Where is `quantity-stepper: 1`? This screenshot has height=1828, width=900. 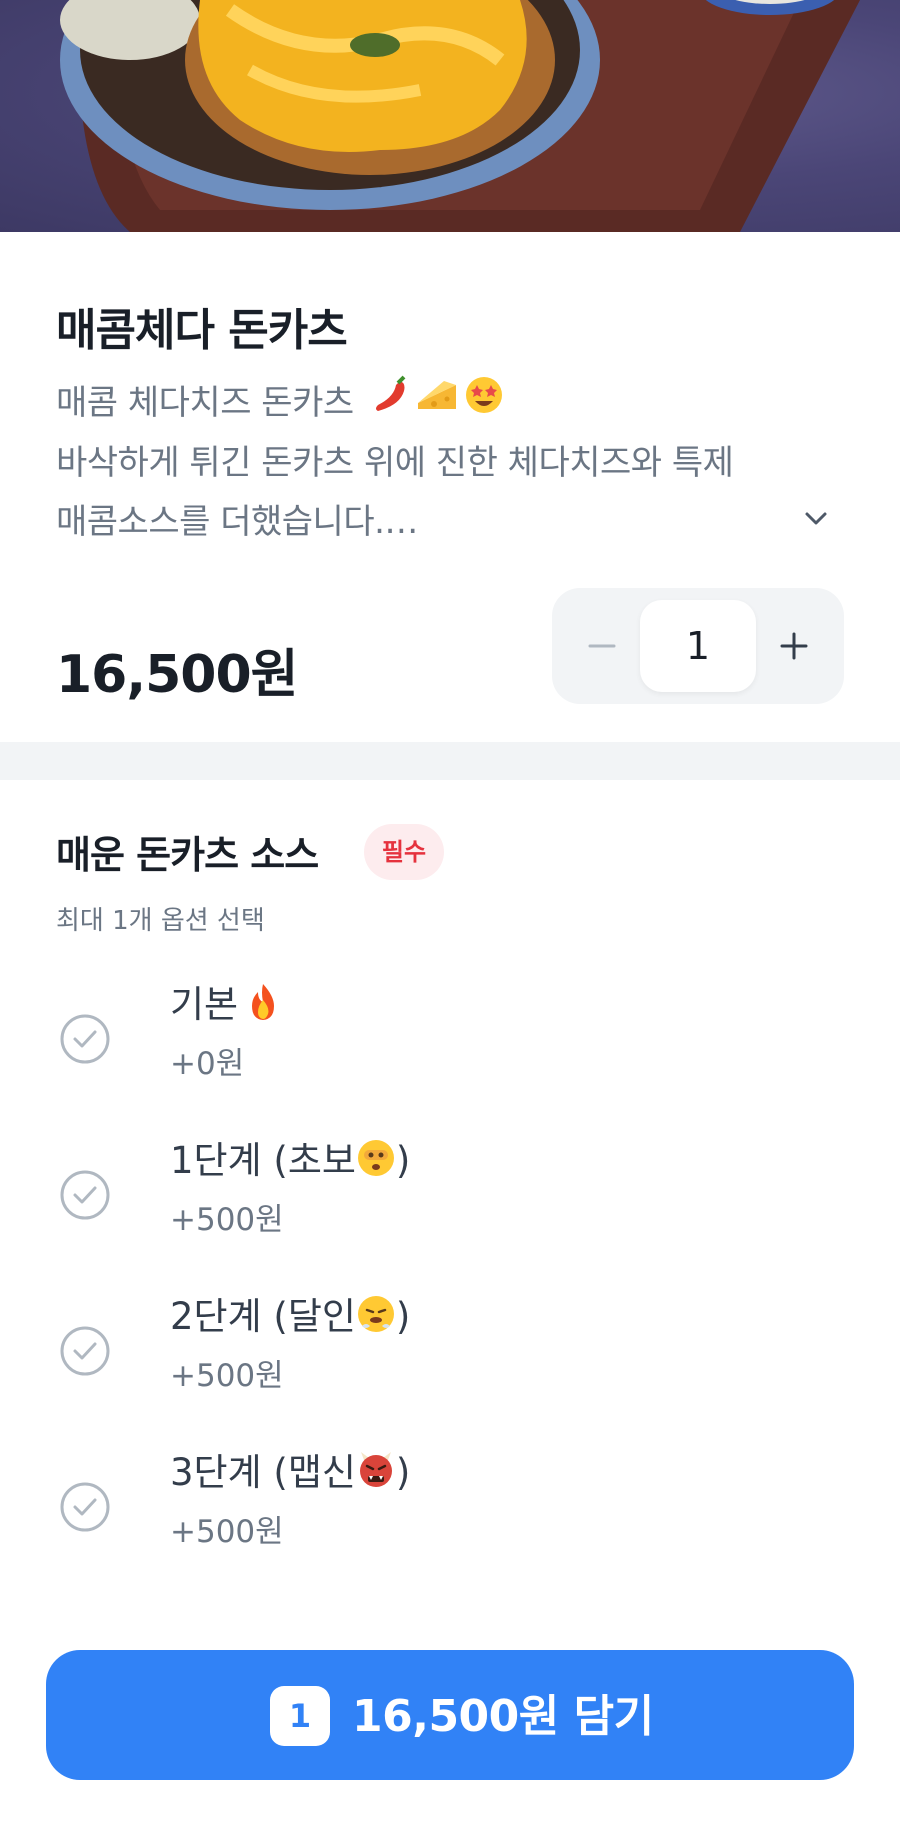
quantity-stepper: 1 is located at coordinates (698, 646).